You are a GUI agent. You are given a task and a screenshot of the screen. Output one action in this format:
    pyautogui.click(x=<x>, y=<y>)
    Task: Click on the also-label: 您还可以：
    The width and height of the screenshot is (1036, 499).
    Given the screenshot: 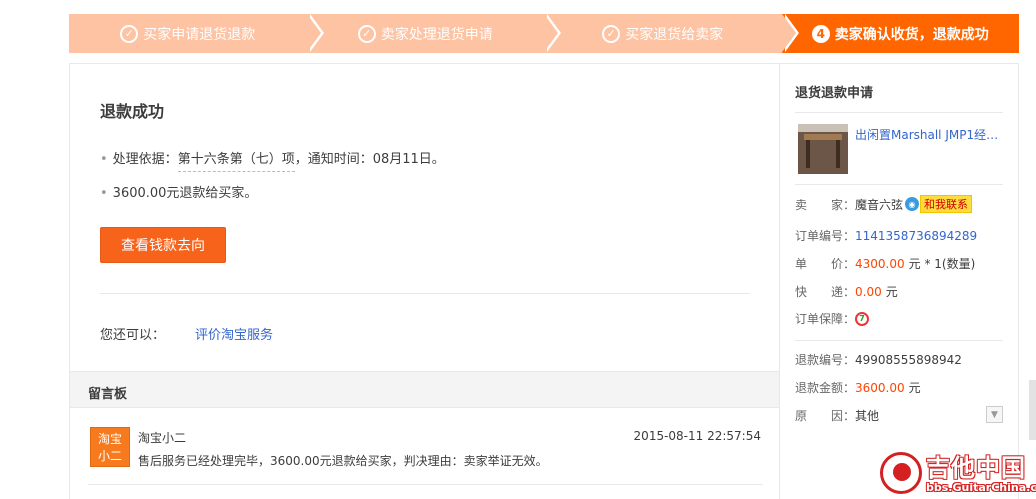 What is the action you would take?
    pyautogui.click(x=133, y=335)
    